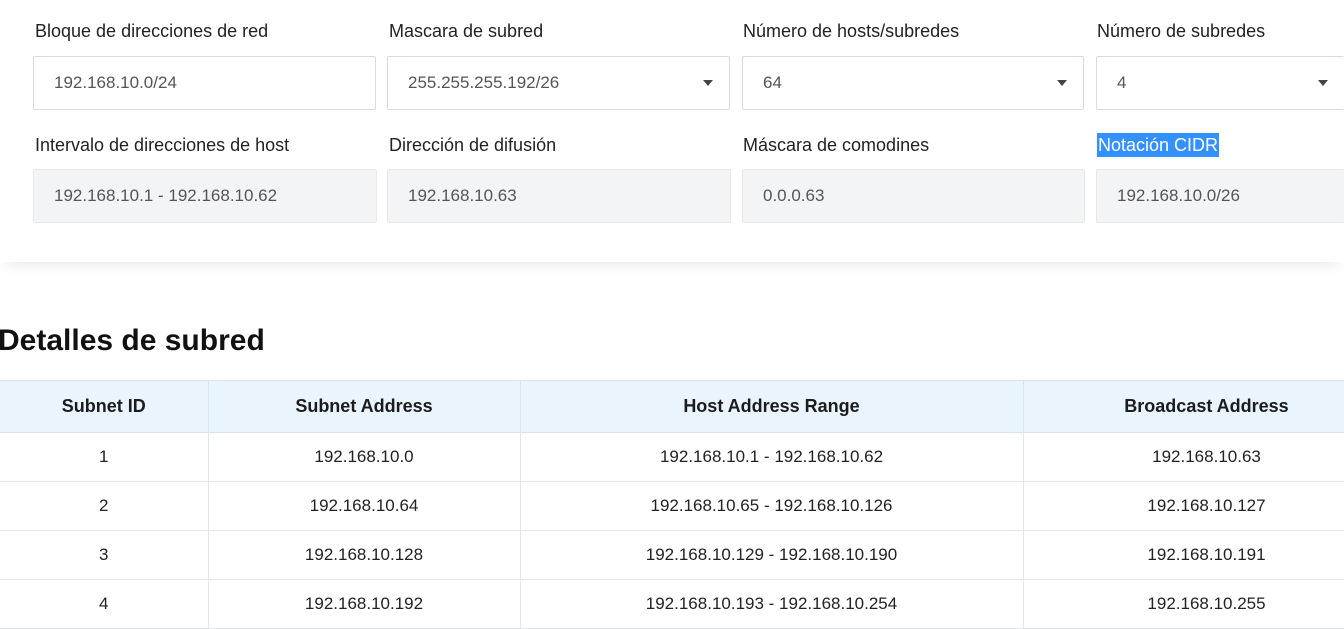 The image size is (1344, 629). What do you see at coordinates (1183, 406) in the screenshot?
I see `column-header-broadcast: Broadcast Address` at bounding box center [1183, 406].